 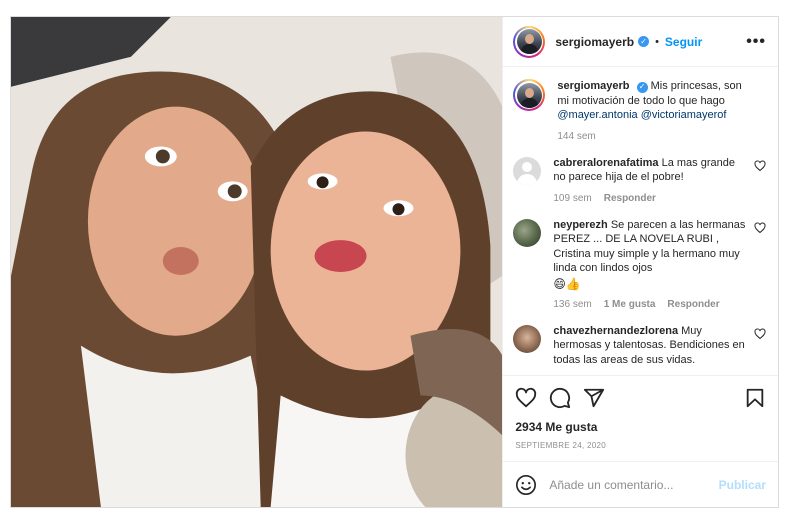 I want to click on share-icon, so click(x=594, y=398).